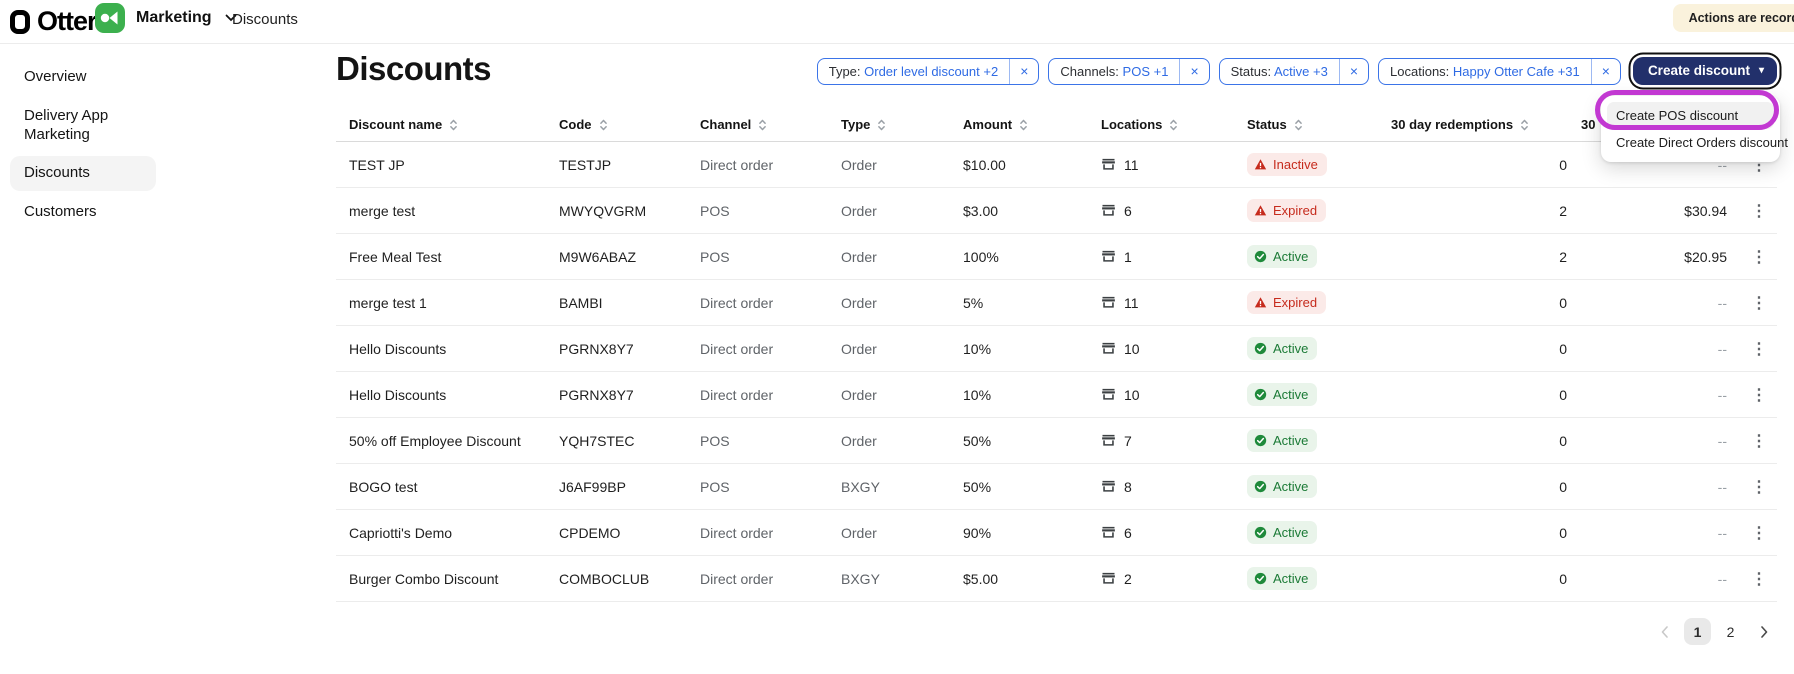  I want to click on col-header-30-day-redemptions: 30 day redemptions, so click(1486, 124).